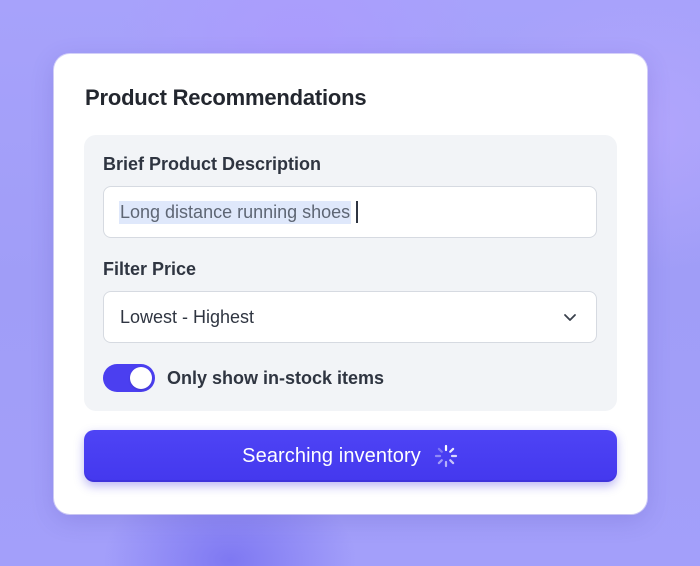 The height and width of the screenshot is (566, 700). Describe the element at coordinates (226, 97) in the screenshot. I see `card-title: Product Recommendations` at that location.